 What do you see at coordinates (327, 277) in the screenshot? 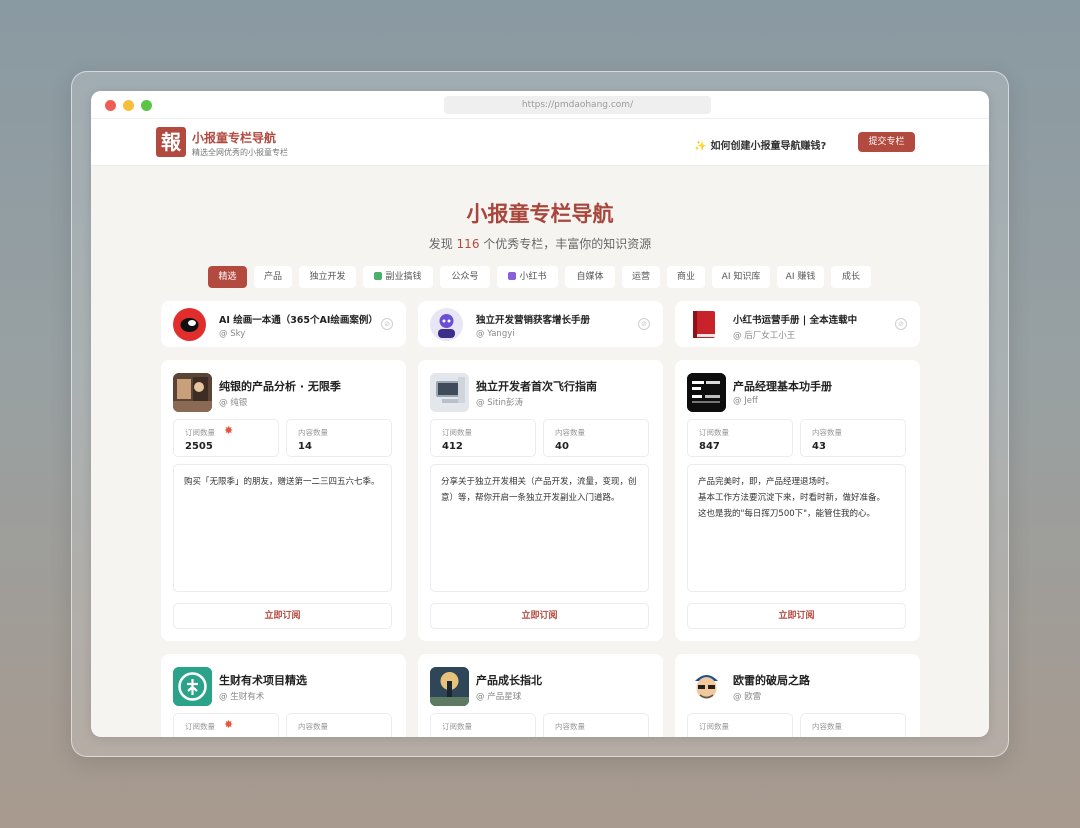
I see `tab-indie-dev: 独立开发` at bounding box center [327, 277].